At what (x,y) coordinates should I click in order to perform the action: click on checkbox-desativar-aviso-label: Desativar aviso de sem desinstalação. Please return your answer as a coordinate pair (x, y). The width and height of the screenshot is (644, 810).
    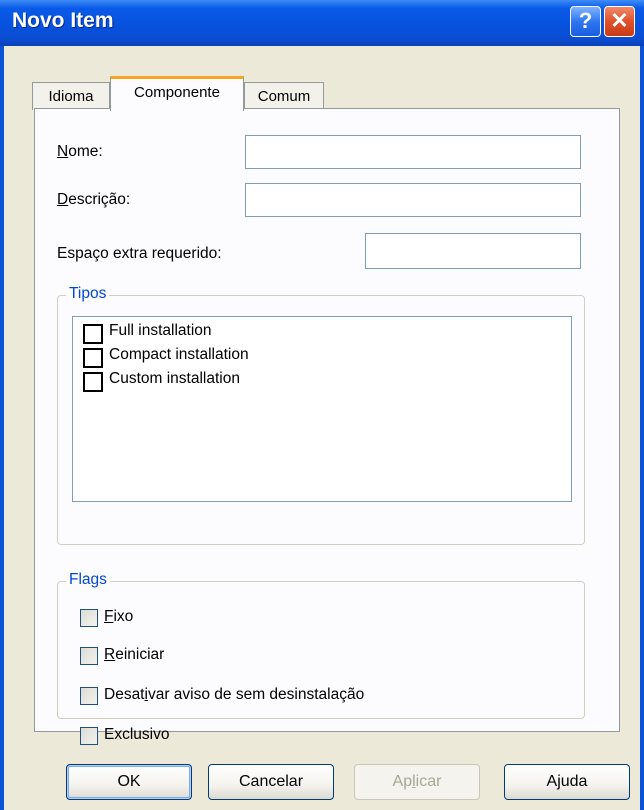
    Looking at the image, I should click on (234, 694).